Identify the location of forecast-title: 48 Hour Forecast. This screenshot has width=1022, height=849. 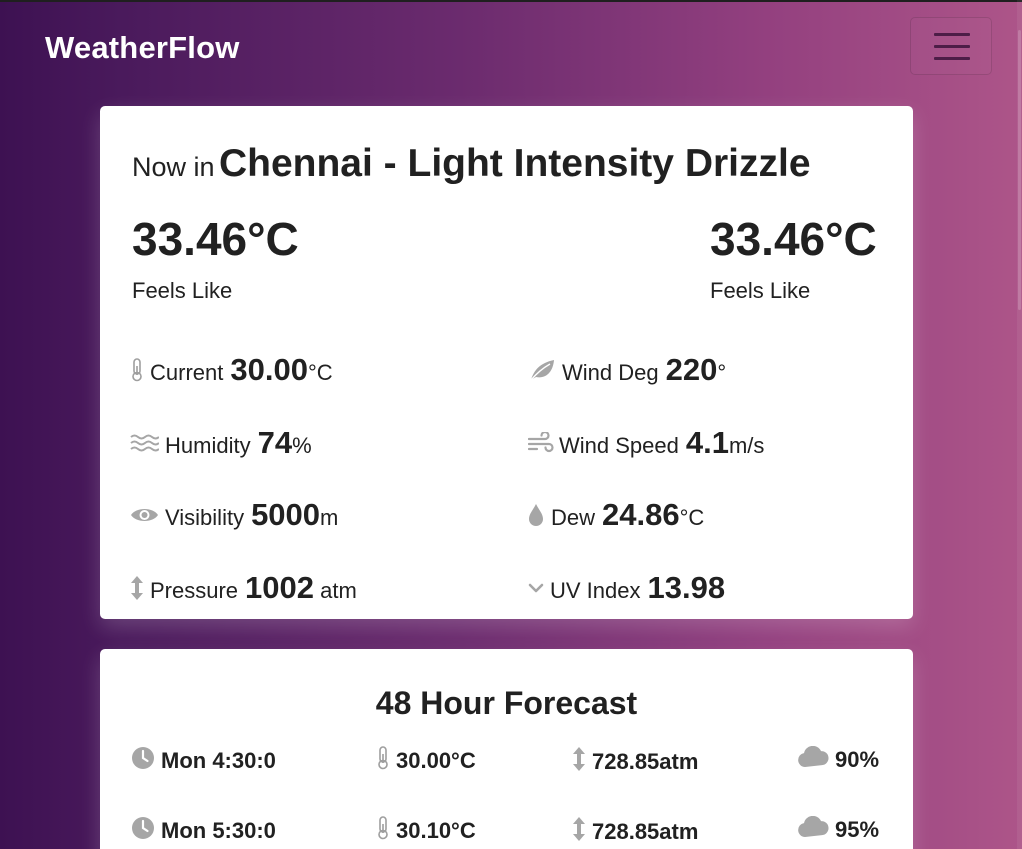
(506, 703).